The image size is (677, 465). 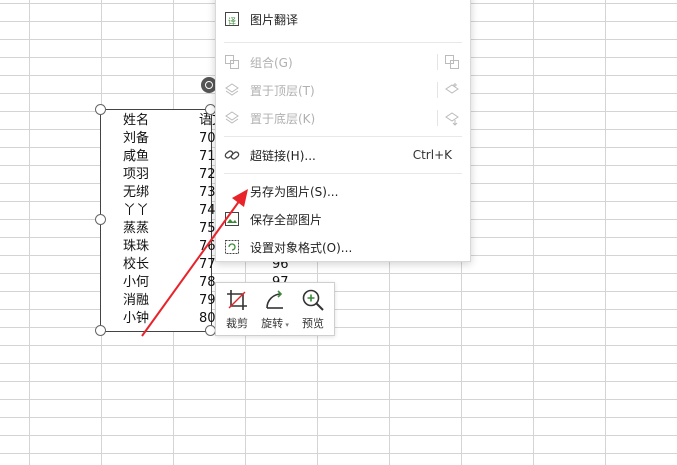 I want to click on crop-button: 裁剪, so click(x=237, y=309).